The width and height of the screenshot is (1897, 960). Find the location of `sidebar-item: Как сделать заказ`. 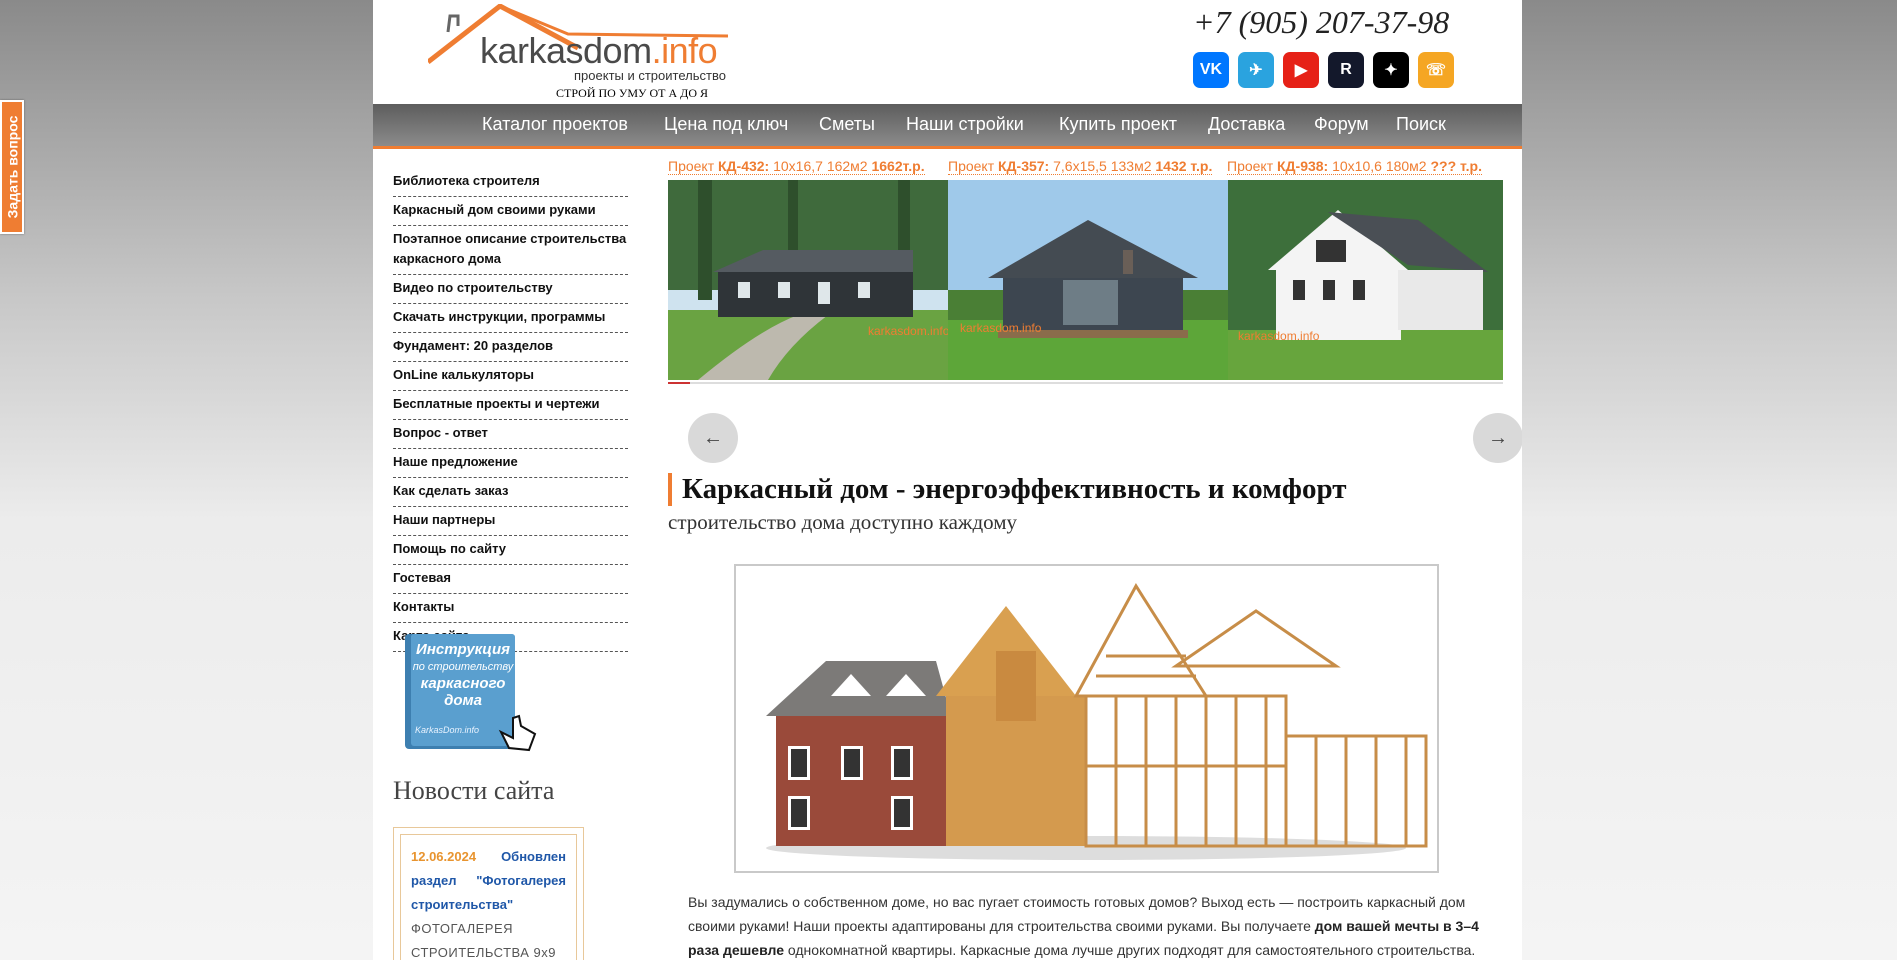

sidebar-item: Как сделать заказ is located at coordinates (510, 492).